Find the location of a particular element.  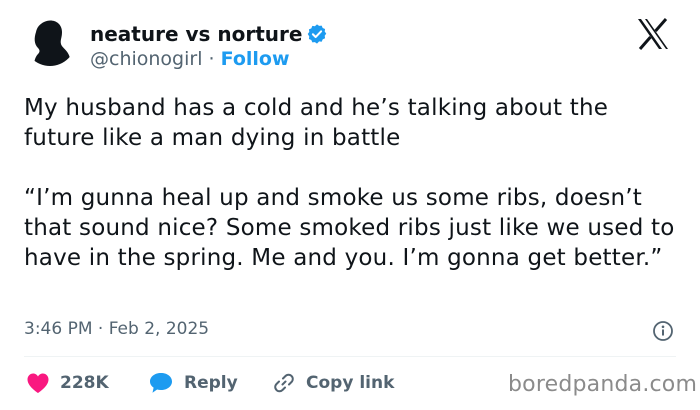

speech-bubble-icon is located at coordinates (161, 383).